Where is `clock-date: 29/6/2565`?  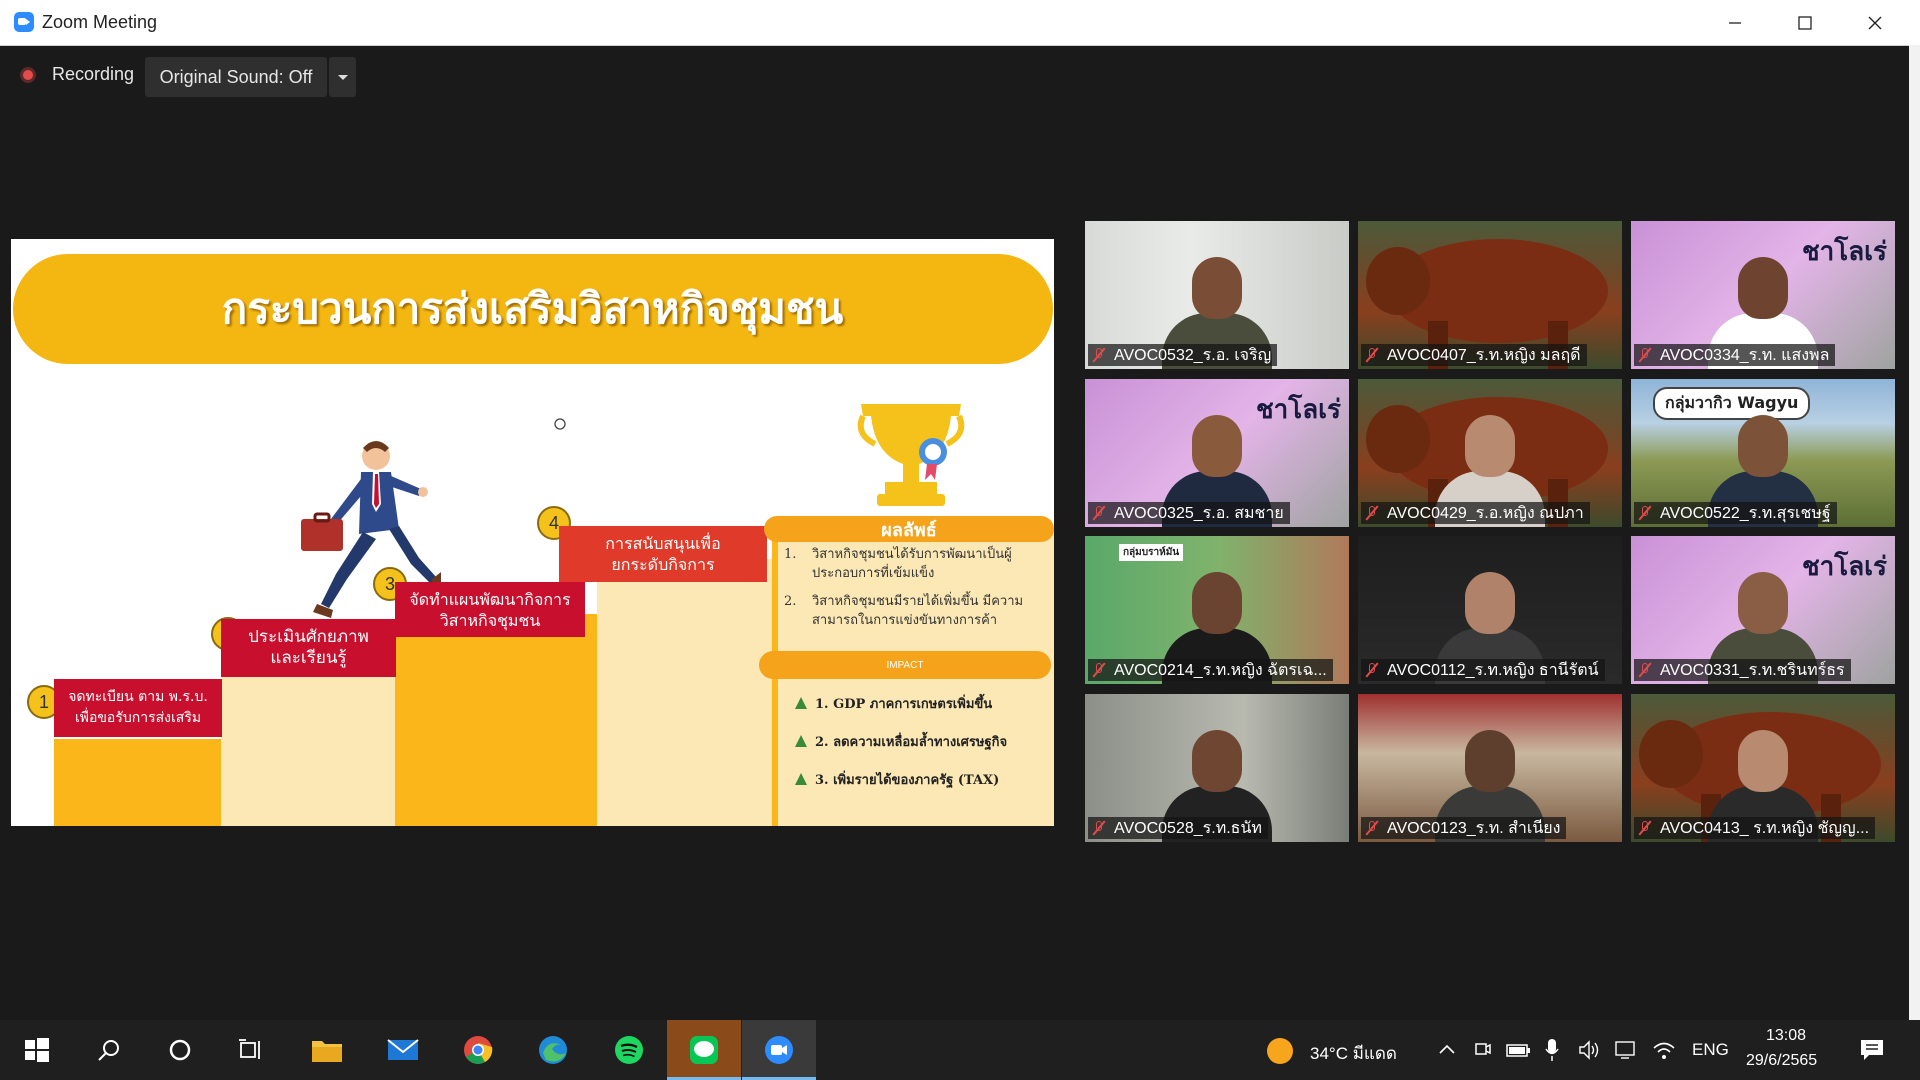
clock-date: 29/6/2565 is located at coordinates (1781, 1061).